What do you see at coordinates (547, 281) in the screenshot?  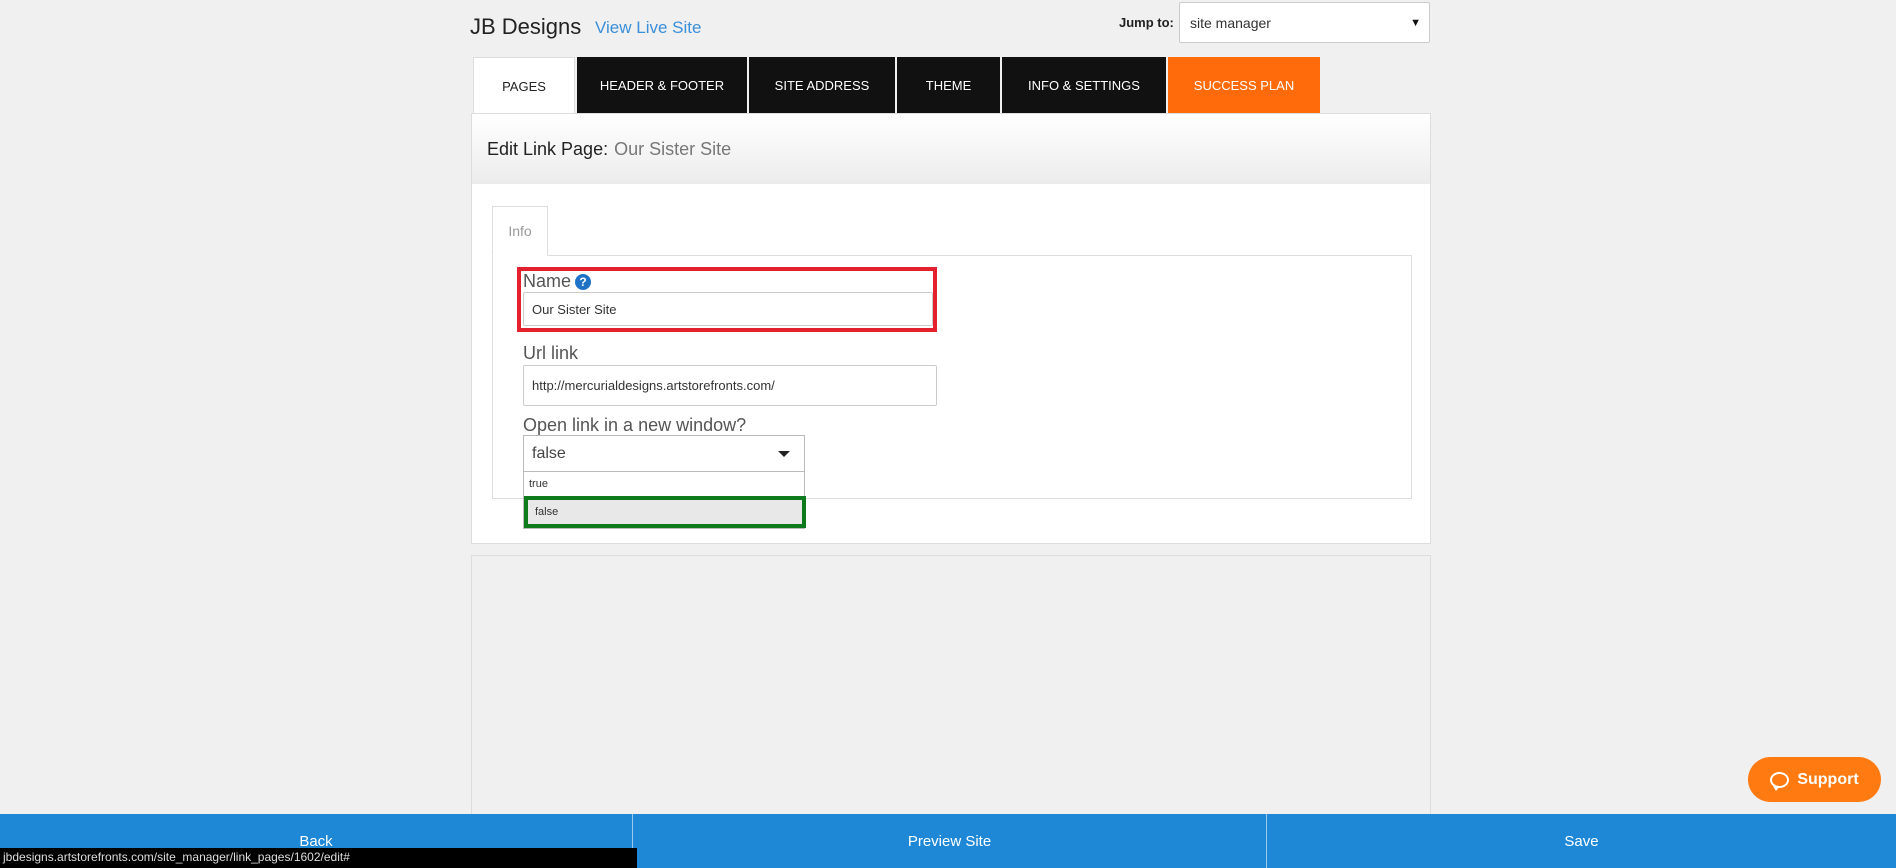 I see `name-label-text: Name` at bounding box center [547, 281].